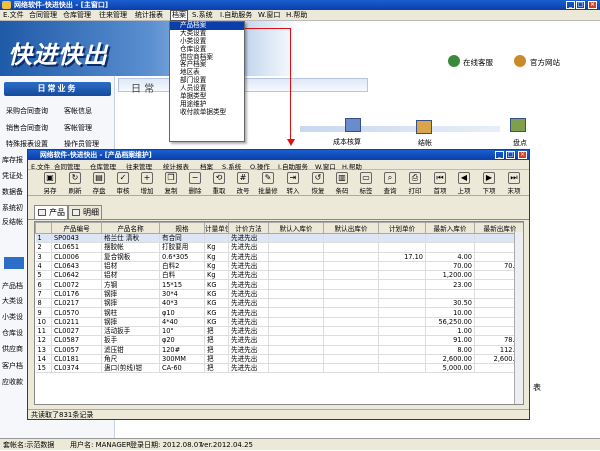  What do you see at coordinates (440, 183) in the screenshot?
I see `first-button: ⏮ 首项` at bounding box center [440, 183].